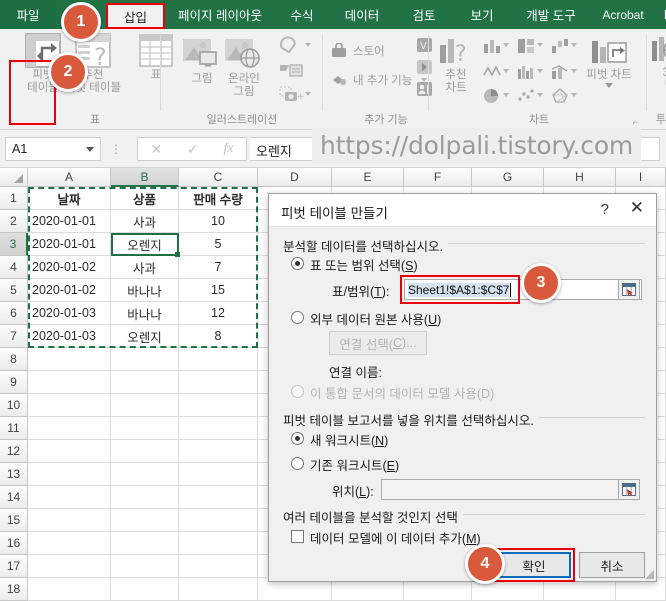 The width and height of the screenshot is (666, 601). What do you see at coordinates (28, 14) in the screenshot?
I see `tab-file: 파일` at bounding box center [28, 14].